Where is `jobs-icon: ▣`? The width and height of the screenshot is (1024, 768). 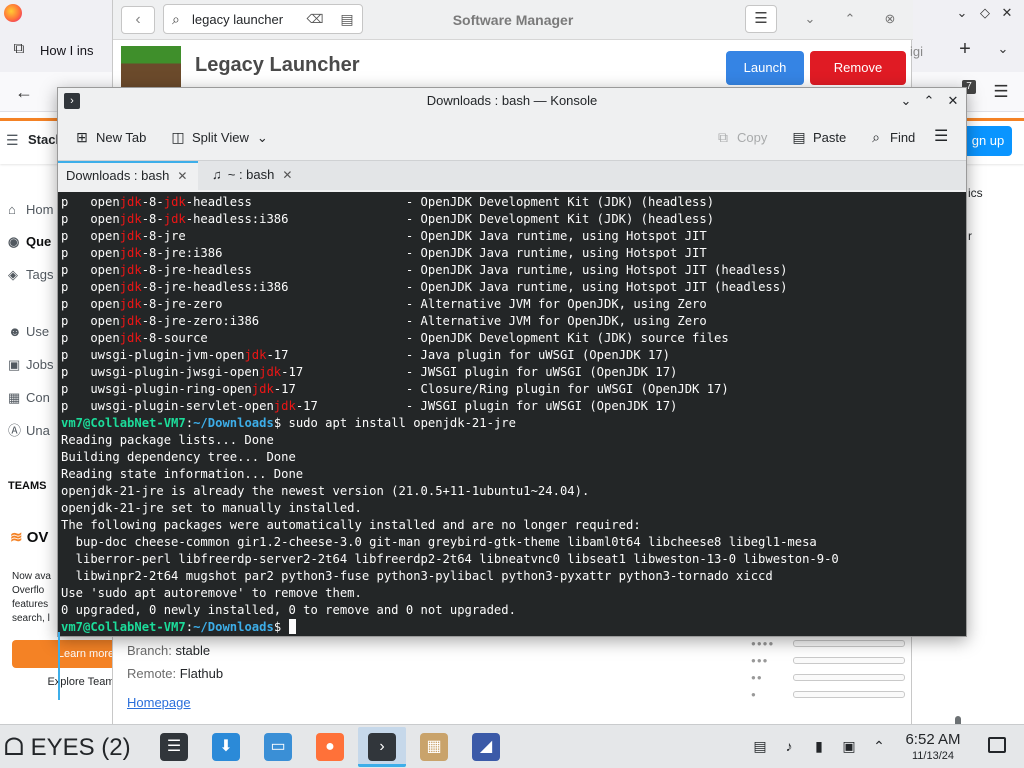
jobs-icon: ▣ is located at coordinates (14, 364).